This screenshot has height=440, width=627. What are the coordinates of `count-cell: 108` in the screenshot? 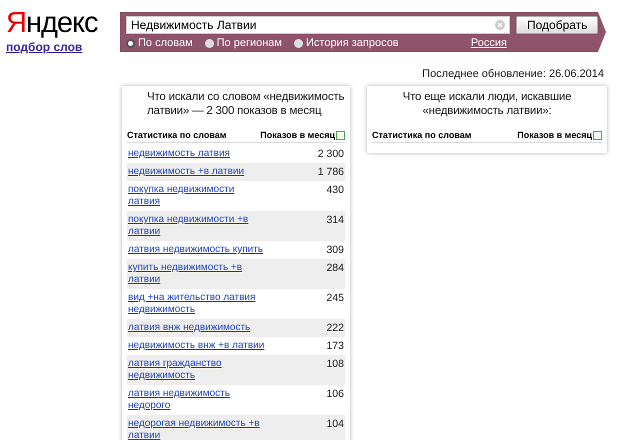 It's located at (335, 364).